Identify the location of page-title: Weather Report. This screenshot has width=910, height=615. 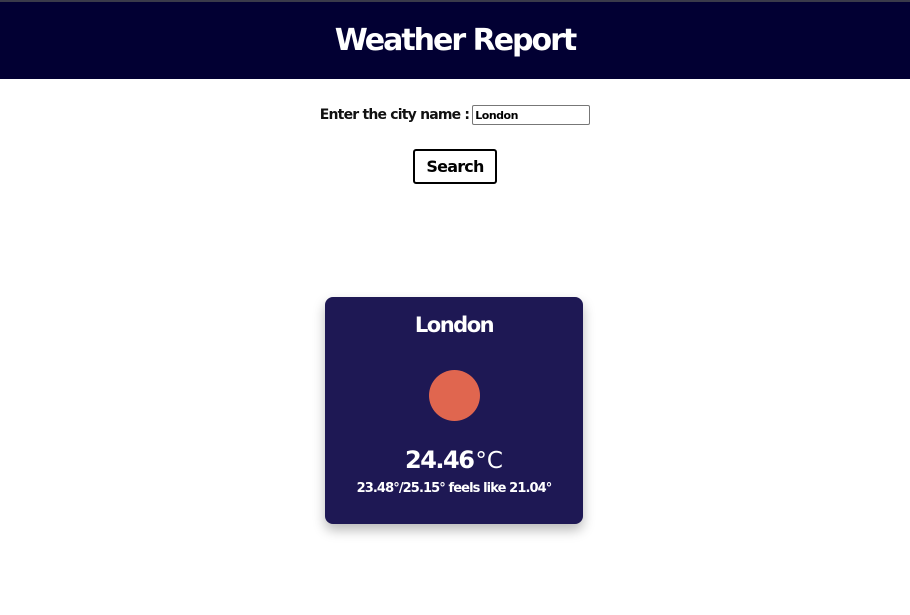
(456, 40).